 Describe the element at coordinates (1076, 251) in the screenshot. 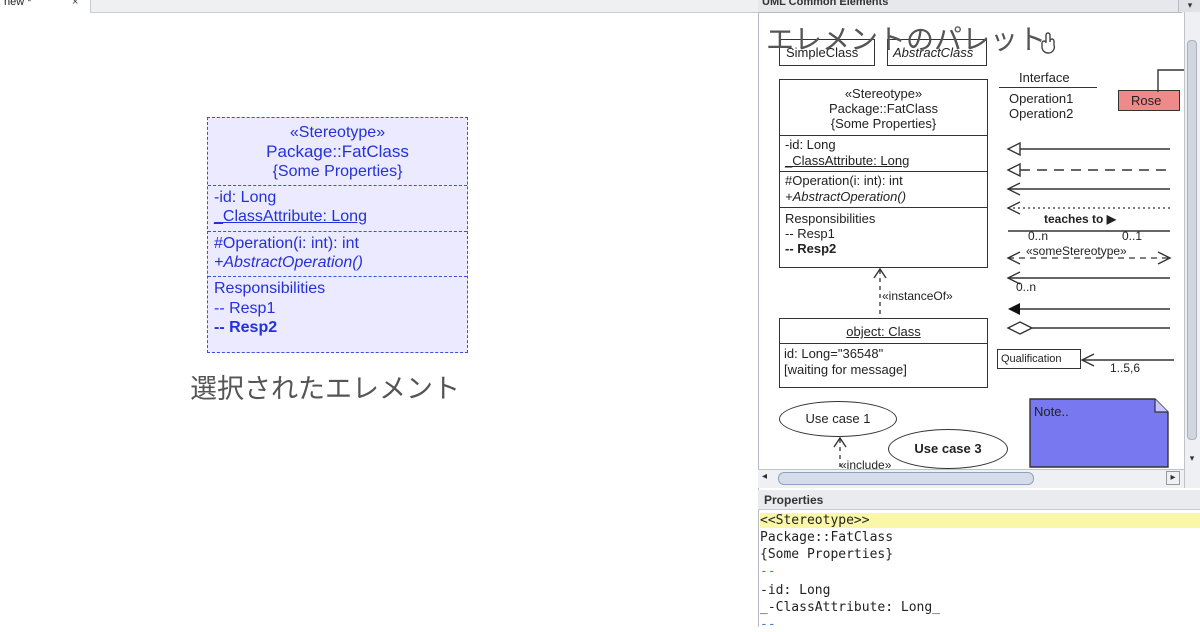

I see `some-stereotype-label: «someStereotype»` at that location.